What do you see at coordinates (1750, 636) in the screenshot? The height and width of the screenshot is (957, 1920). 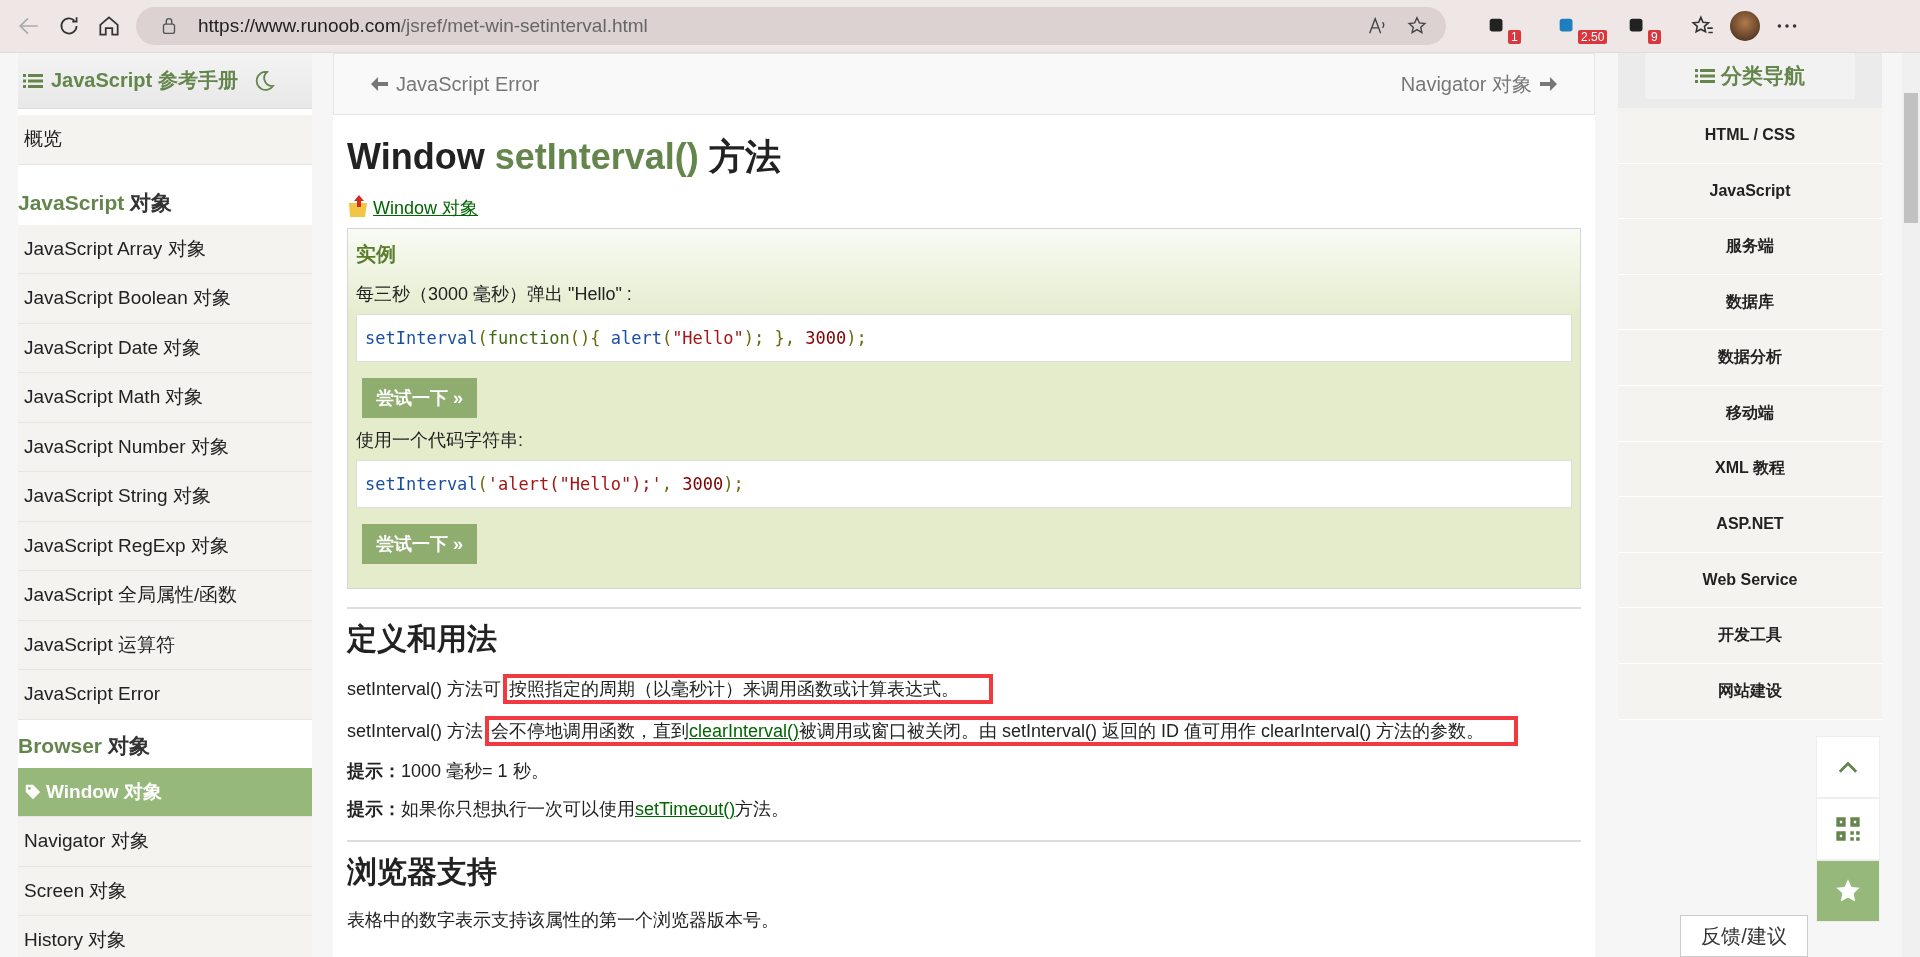 I see `category-link: 开发工具` at bounding box center [1750, 636].